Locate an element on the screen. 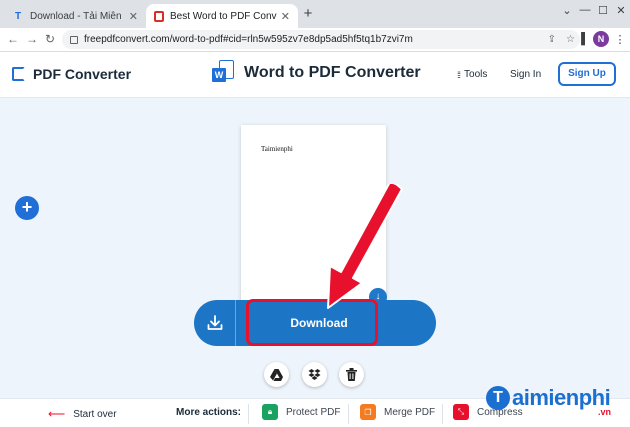 The image size is (630, 427). forward-arrow-icon: → is located at coordinates (32, 39).